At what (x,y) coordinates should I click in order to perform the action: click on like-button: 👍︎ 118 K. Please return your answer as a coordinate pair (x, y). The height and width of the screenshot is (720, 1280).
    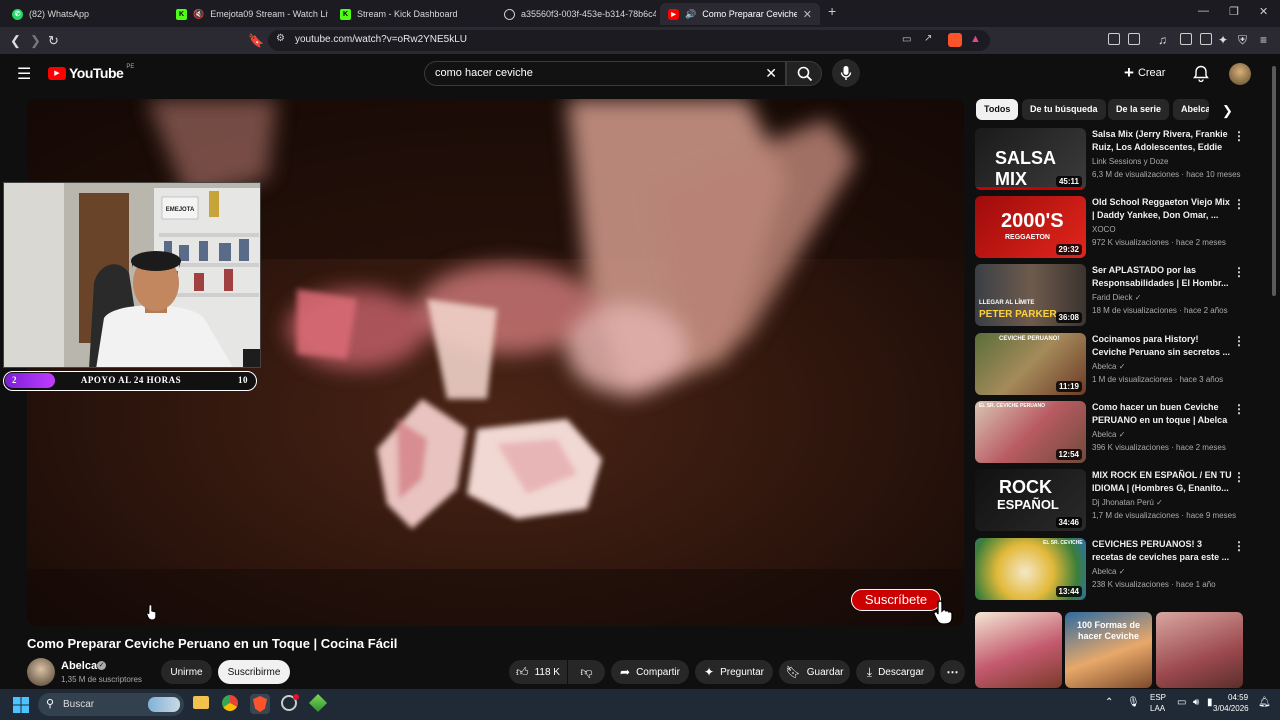
    Looking at the image, I should click on (538, 672).